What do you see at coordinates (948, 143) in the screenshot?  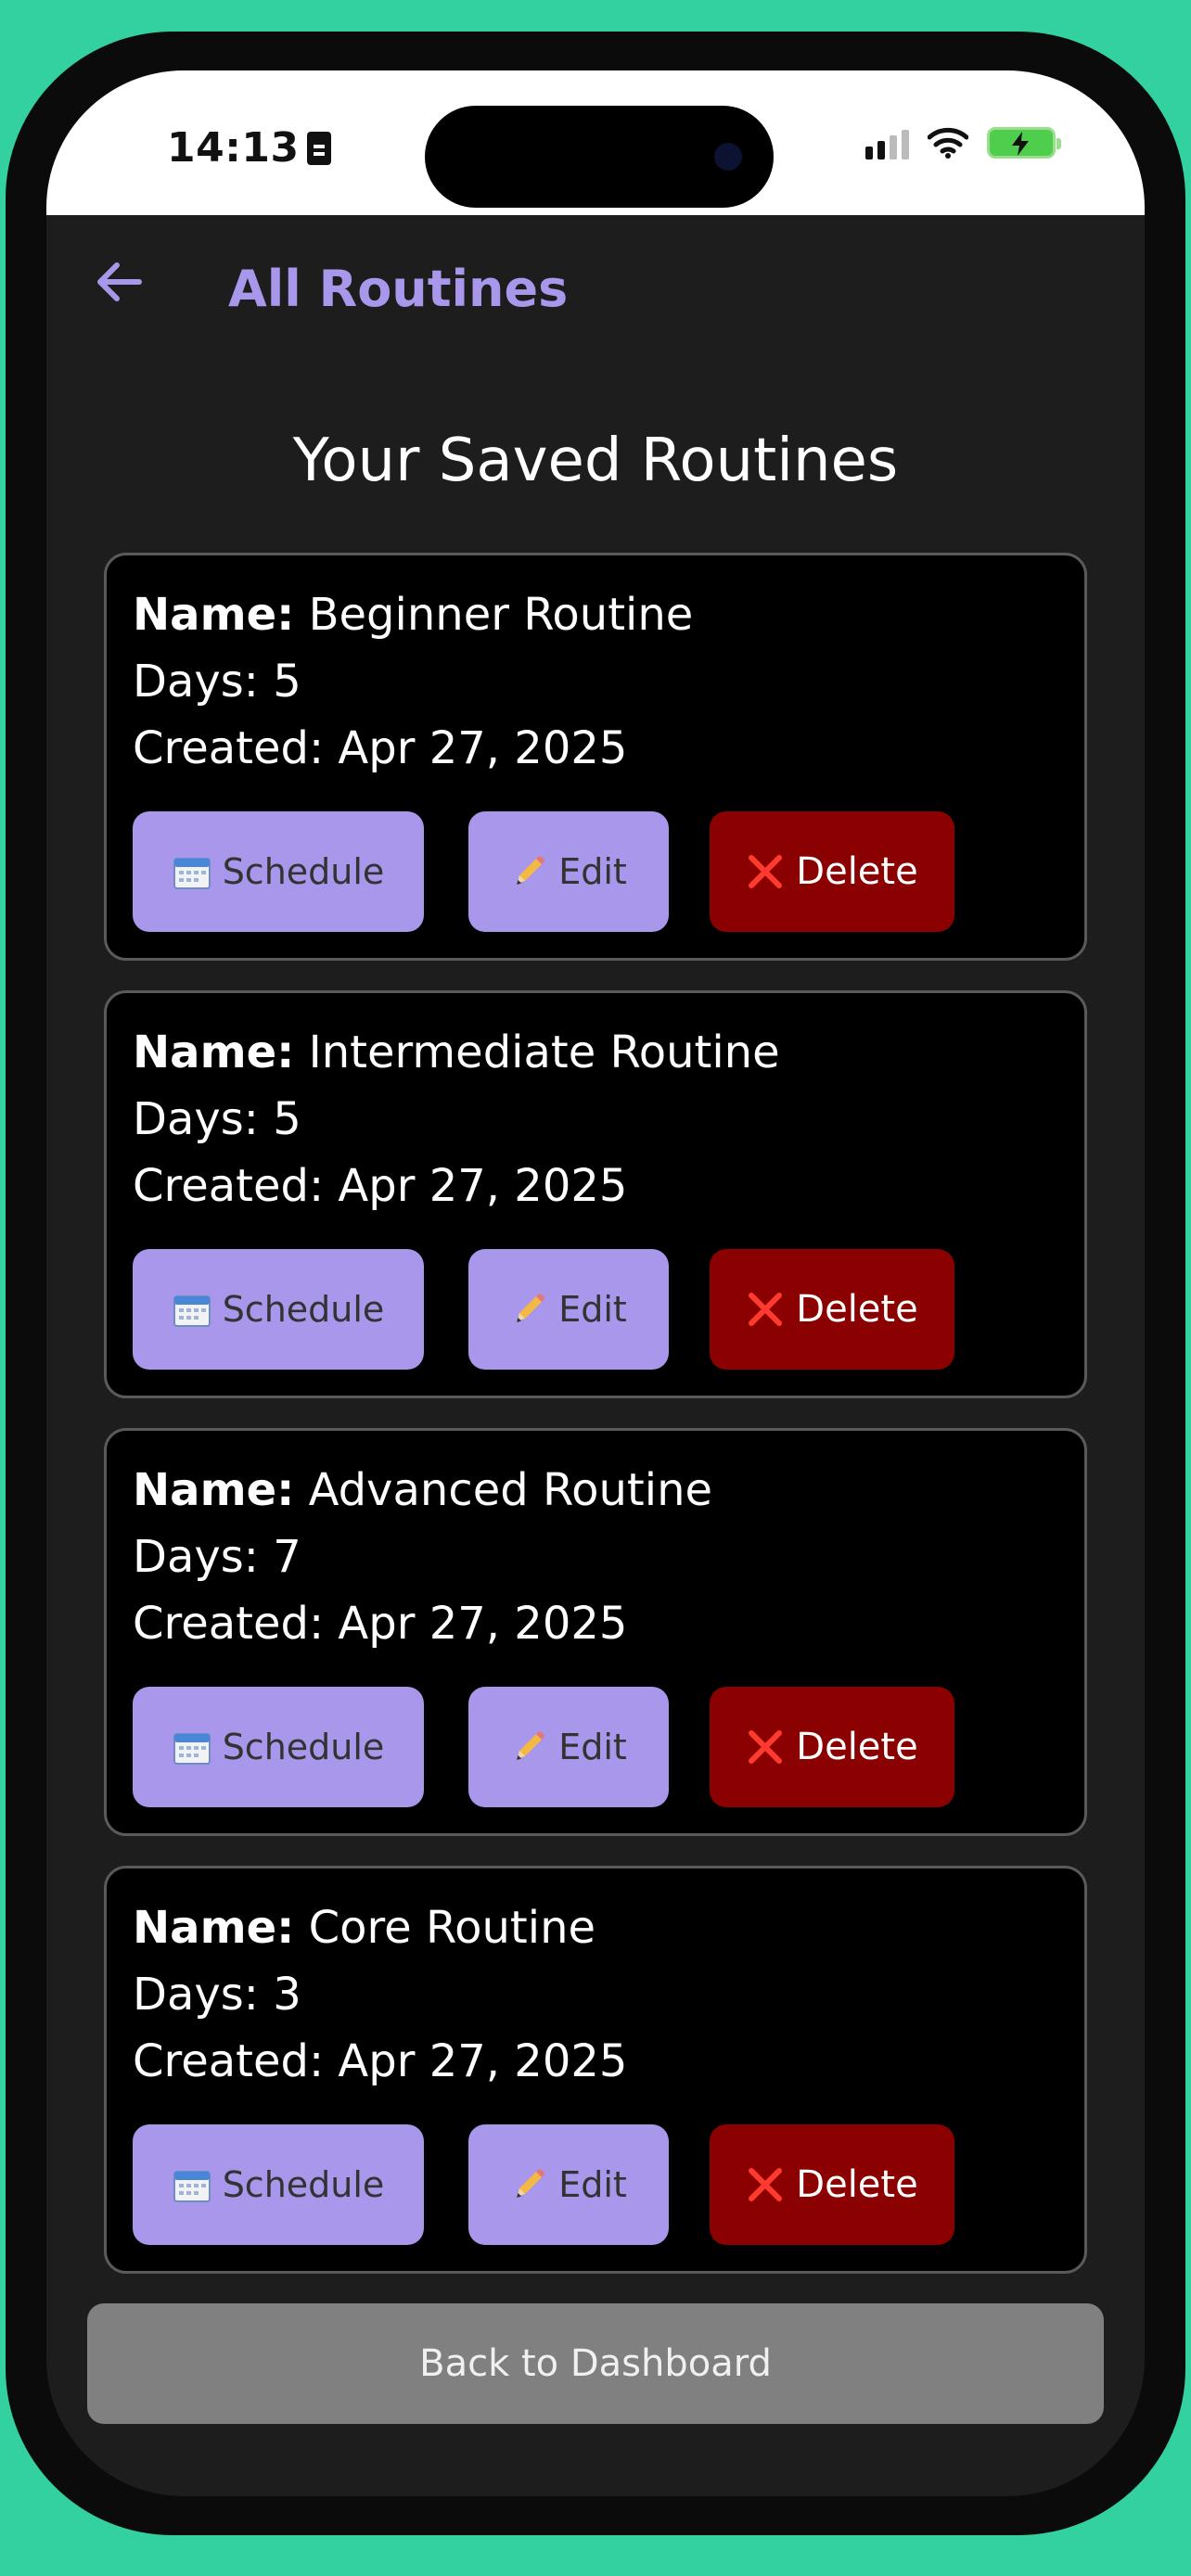 I see `wifi-icon` at bounding box center [948, 143].